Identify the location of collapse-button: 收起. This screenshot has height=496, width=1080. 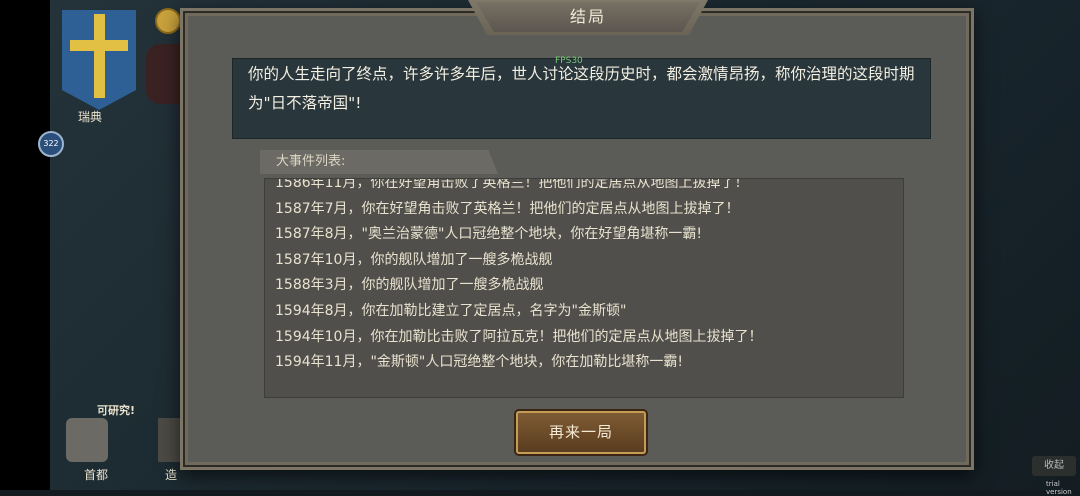
(1054, 466).